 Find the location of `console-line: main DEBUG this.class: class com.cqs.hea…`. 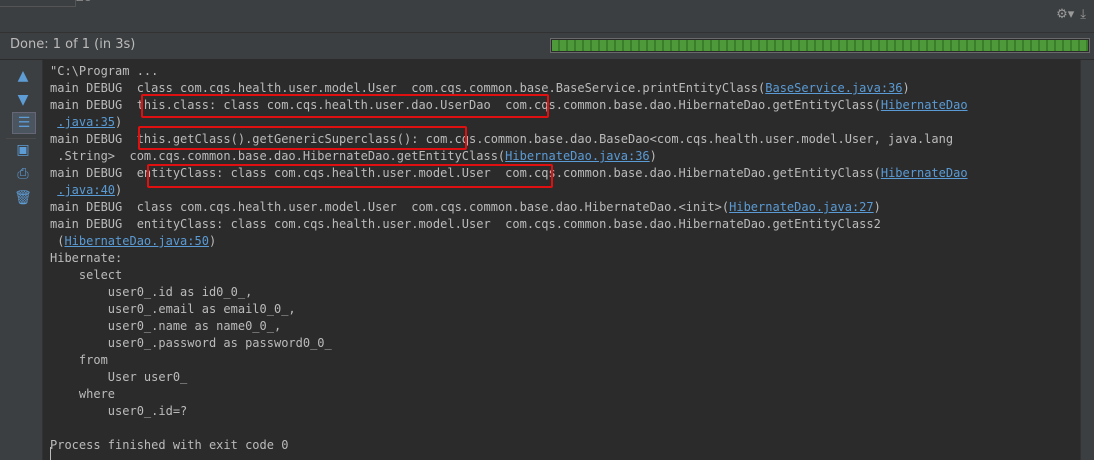

console-line: main DEBUG this.class: class com.cqs.hea… is located at coordinates (509, 105).